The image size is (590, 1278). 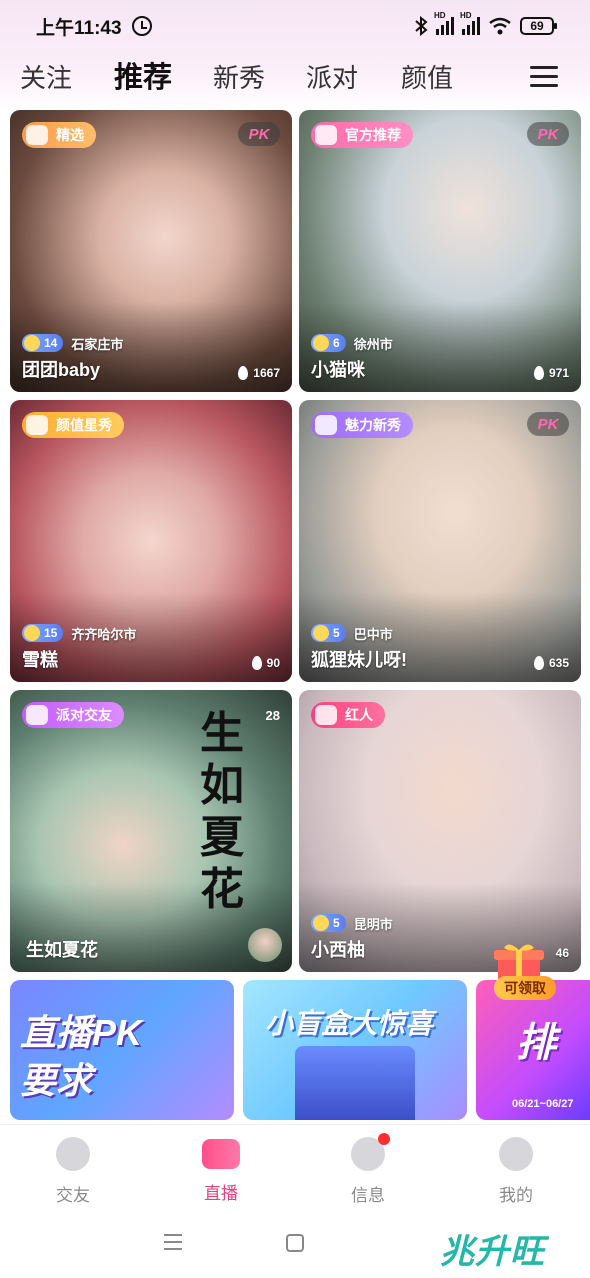 I want to click on nav-friends: 交友, so click(x=73, y=1171).